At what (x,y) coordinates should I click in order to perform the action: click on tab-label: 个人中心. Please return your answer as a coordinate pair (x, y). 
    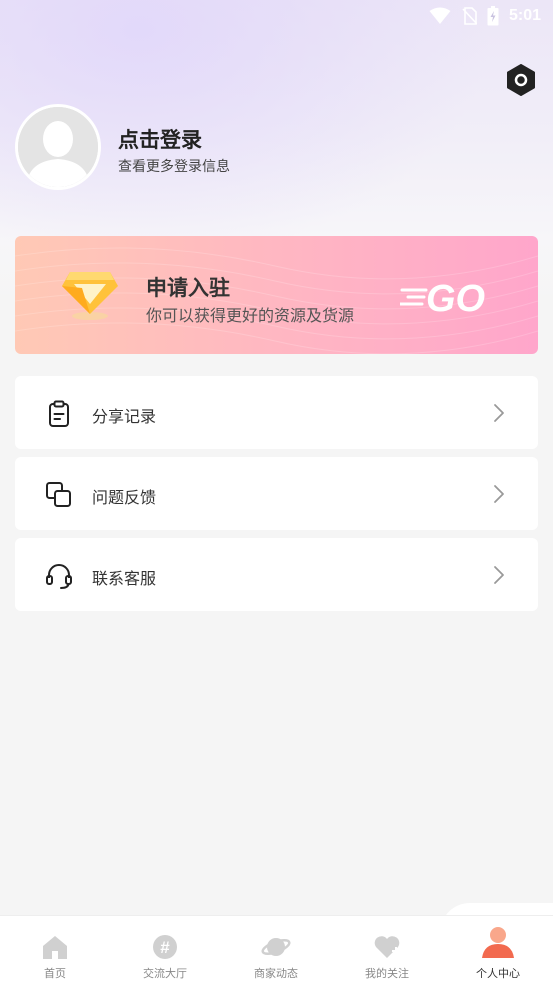
    Looking at the image, I should click on (498, 973).